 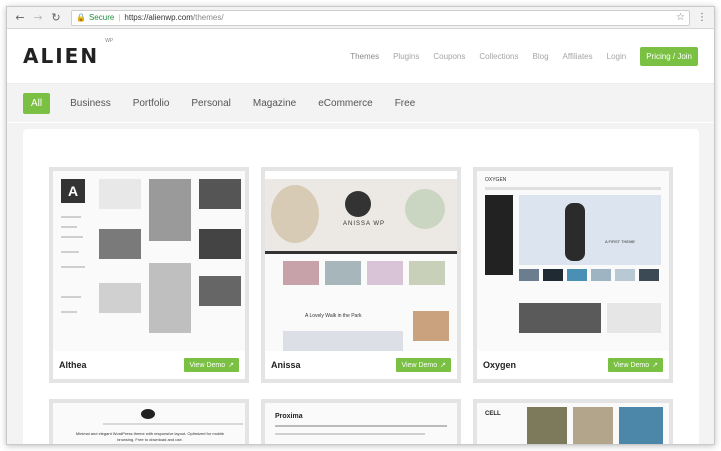 What do you see at coordinates (345, 103) in the screenshot?
I see `filter-ecommerce: eCommerce` at bounding box center [345, 103].